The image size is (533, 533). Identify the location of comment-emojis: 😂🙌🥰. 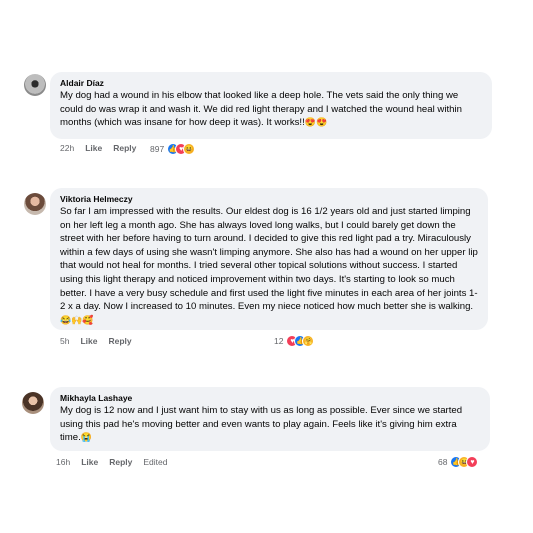
(77, 319).